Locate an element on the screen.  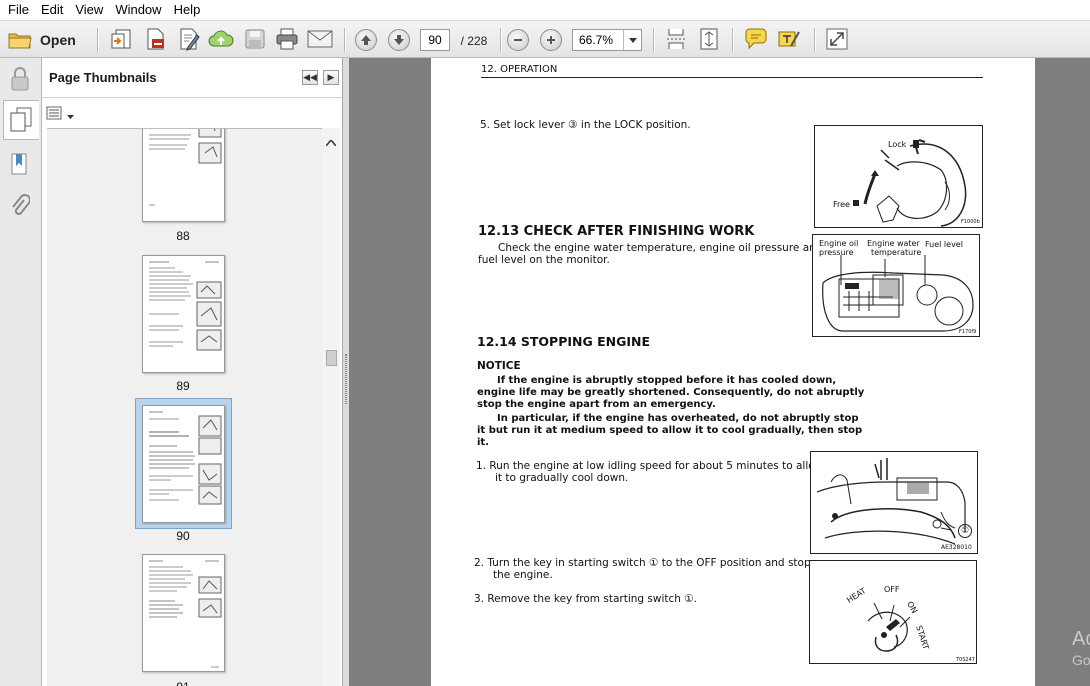
figure-label-fuel-level: Fuel level is located at coordinates (944, 244).